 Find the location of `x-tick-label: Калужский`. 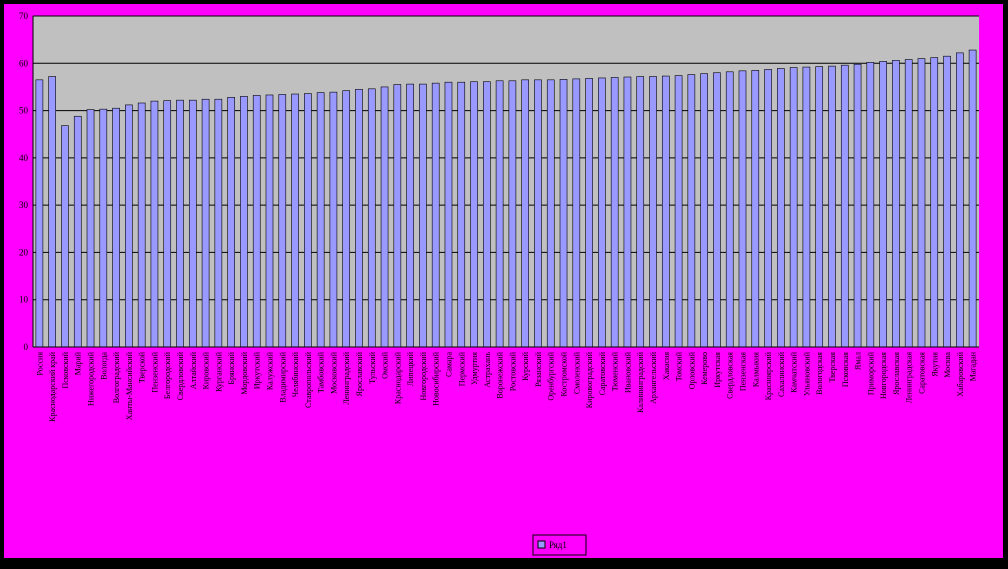

x-tick-label: Калужский is located at coordinates (270, 370).